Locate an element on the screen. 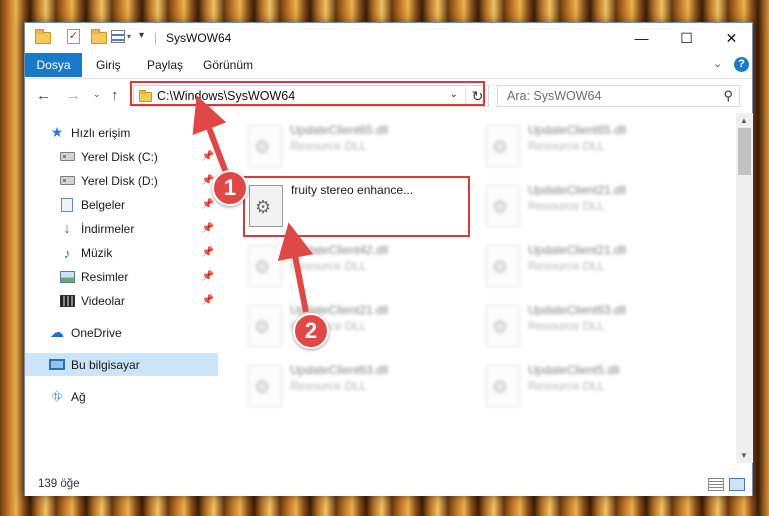 This screenshot has height=516, width=769. sidebar-item-local-disk-c: Yerel Disk (C:) 📌 is located at coordinates (121, 156).